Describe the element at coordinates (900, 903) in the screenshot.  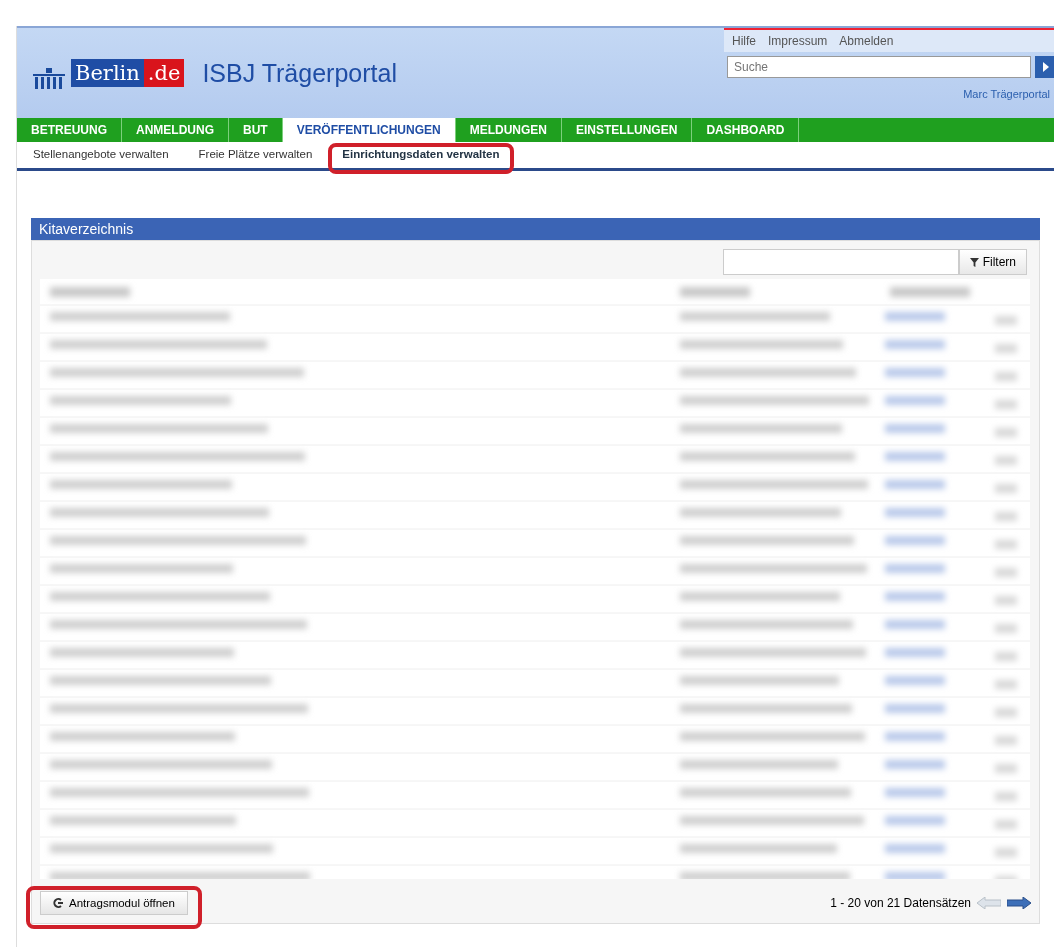
I see `record-count: 1 - 20 von 21 Datensätzen` at that location.